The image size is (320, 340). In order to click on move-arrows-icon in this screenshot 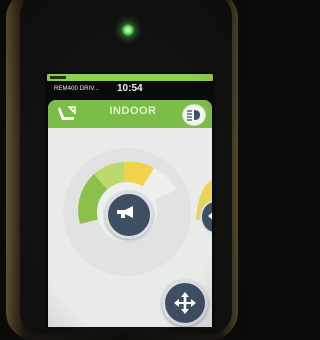, I will do `click(185, 303)`.